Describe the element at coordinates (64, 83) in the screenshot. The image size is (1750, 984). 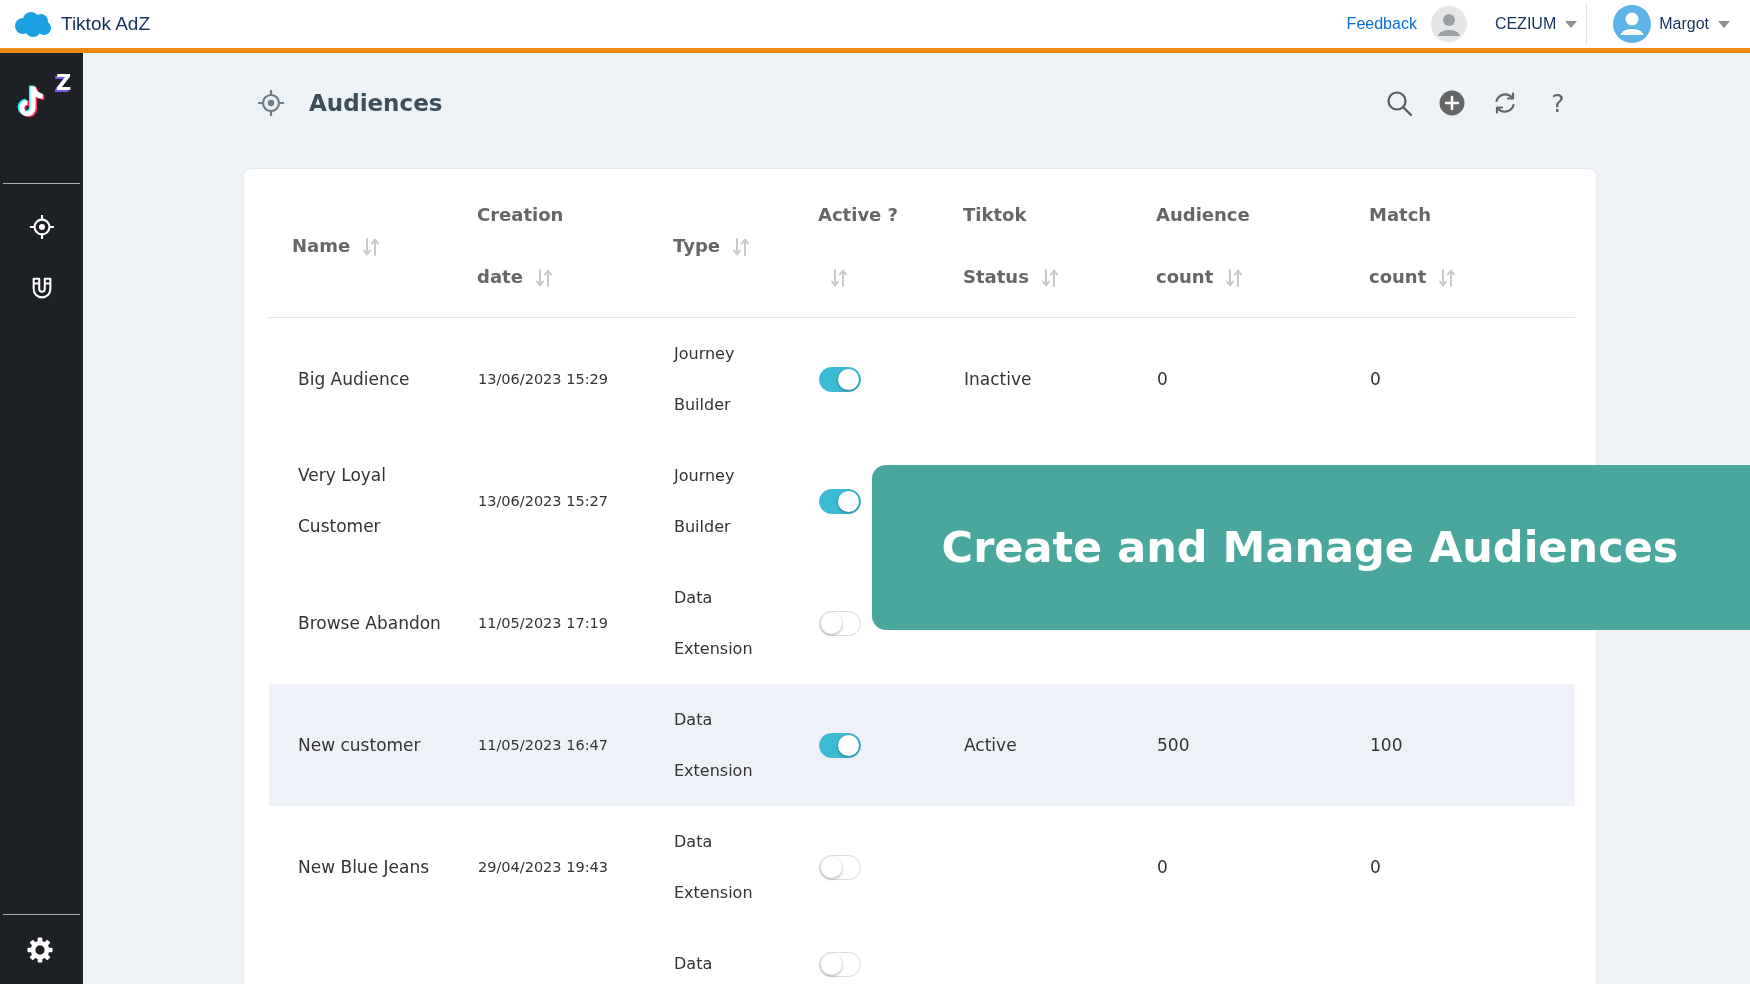
I see `logo-text: Z` at that location.